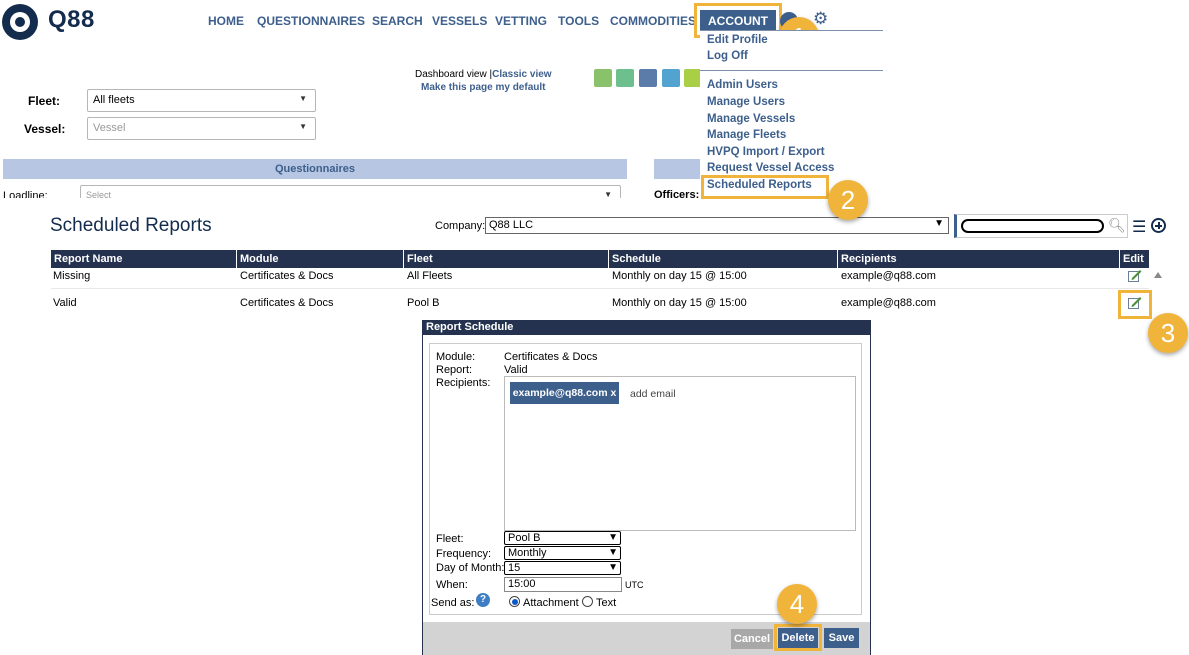 This screenshot has width=1189, height=655. What do you see at coordinates (430, 276) in the screenshot?
I see `table-cell-fleet: All Fleets` at bounding box center [430, 276].